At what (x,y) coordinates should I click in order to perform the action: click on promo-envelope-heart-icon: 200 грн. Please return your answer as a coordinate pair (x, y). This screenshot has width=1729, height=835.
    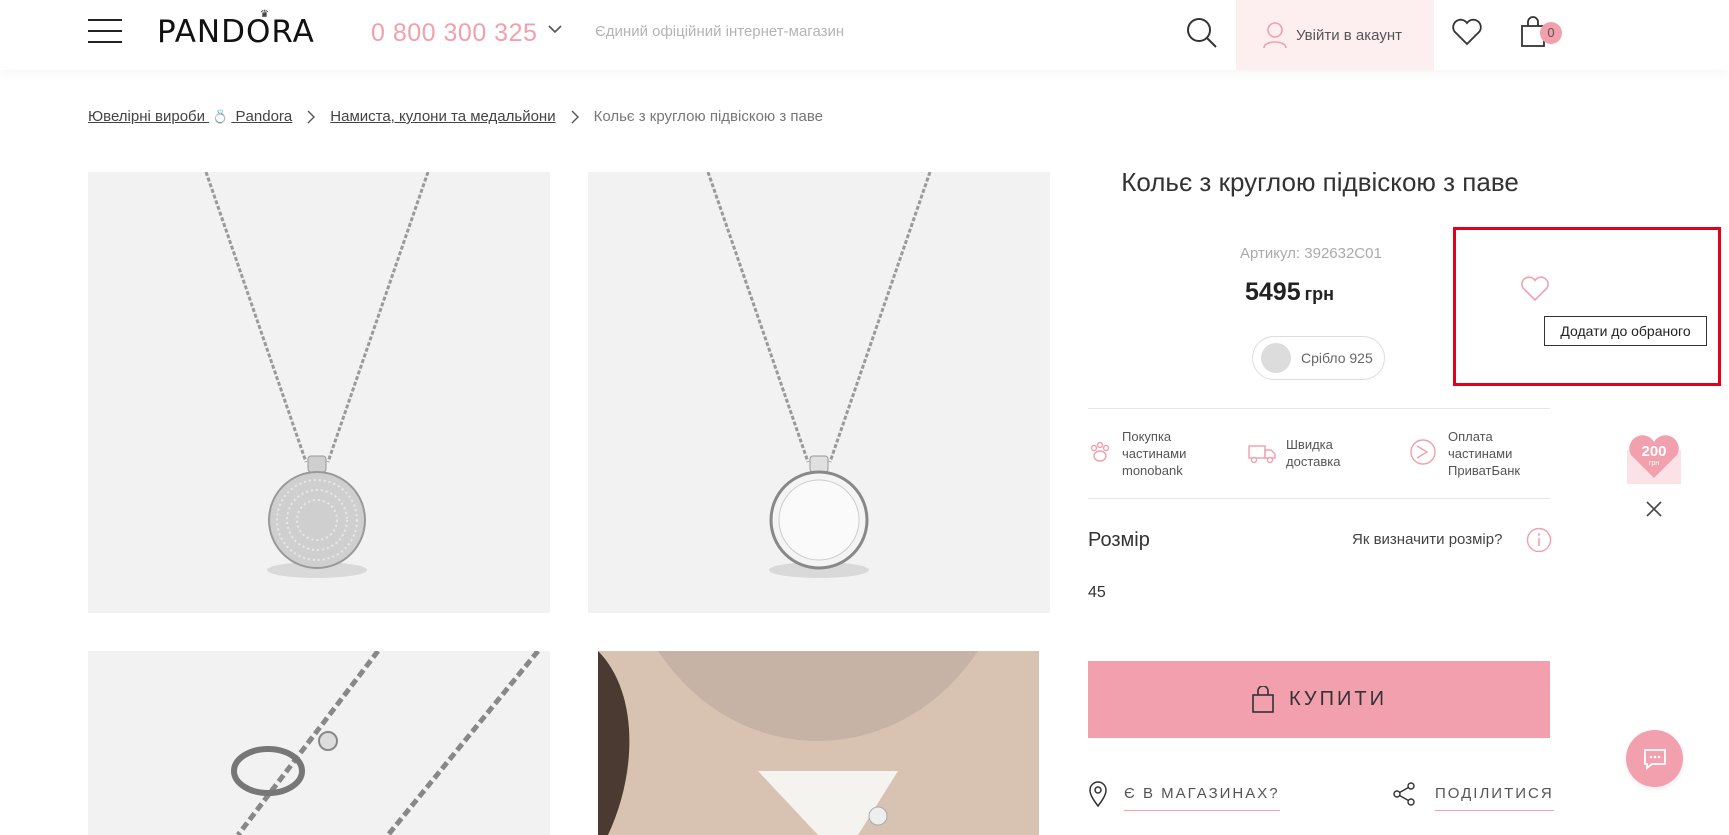
    Looking at the image, I should click on (1654, 459).